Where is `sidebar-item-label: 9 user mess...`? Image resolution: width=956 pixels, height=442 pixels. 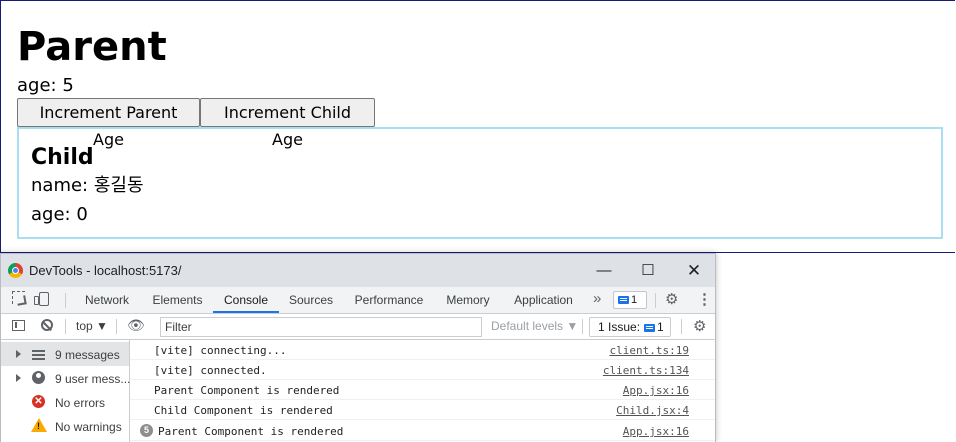 sidebar-item-label: 9 user mess... is located at coordinates (93, 379).